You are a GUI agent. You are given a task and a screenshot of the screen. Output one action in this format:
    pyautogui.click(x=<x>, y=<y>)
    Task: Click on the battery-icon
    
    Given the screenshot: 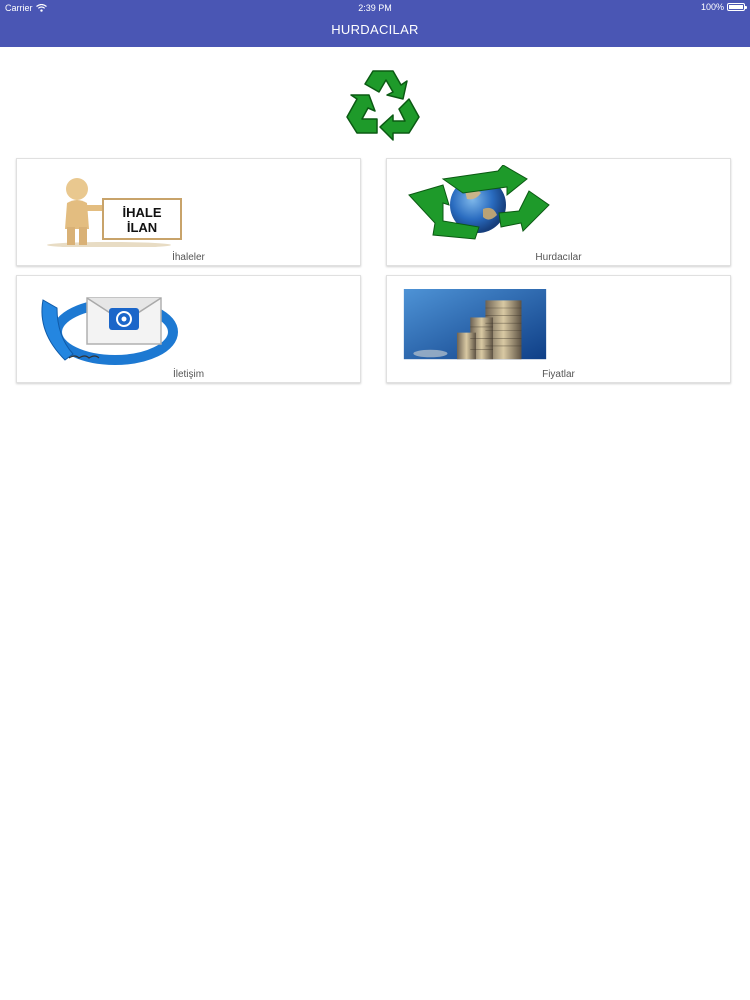 What is the action you would take?
    pyautogui.click(x=737, y=7)
    